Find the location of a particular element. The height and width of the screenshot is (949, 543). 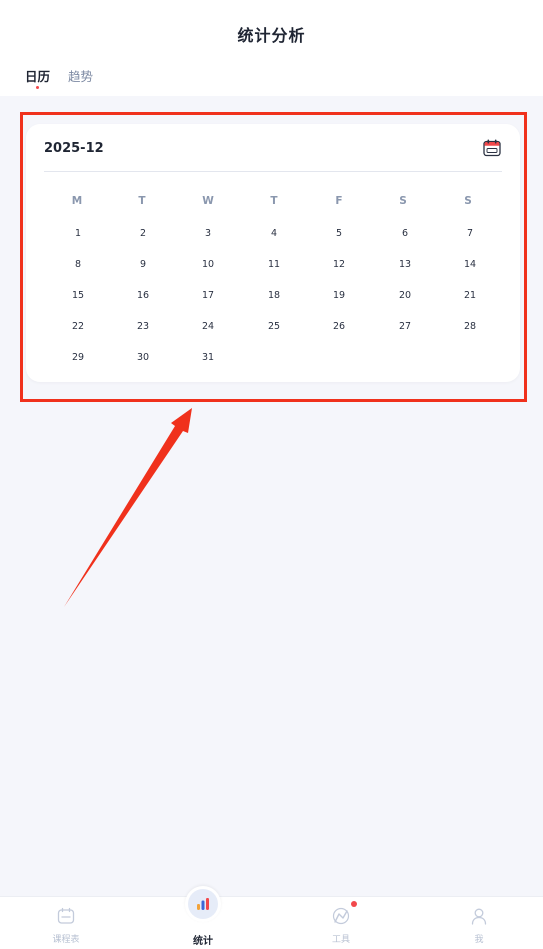

bar-chart-icon is located at coordinates (203, 904).